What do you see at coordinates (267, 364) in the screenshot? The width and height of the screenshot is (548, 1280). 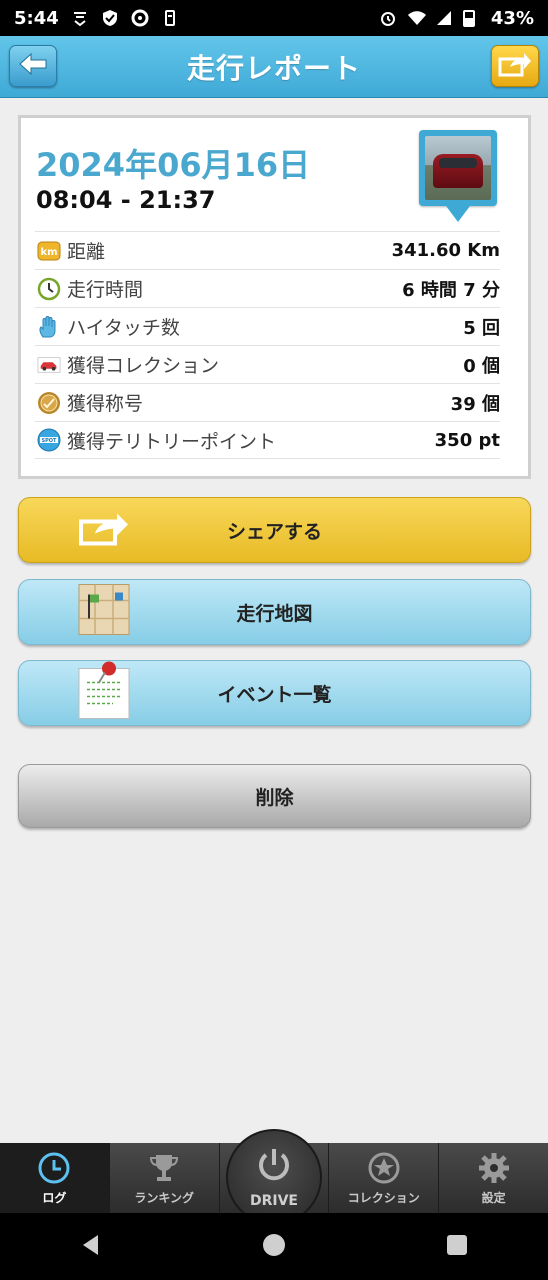 I see `stat-row-collection: 獲得コレクション 0 個` at bounding box center [267, 364].